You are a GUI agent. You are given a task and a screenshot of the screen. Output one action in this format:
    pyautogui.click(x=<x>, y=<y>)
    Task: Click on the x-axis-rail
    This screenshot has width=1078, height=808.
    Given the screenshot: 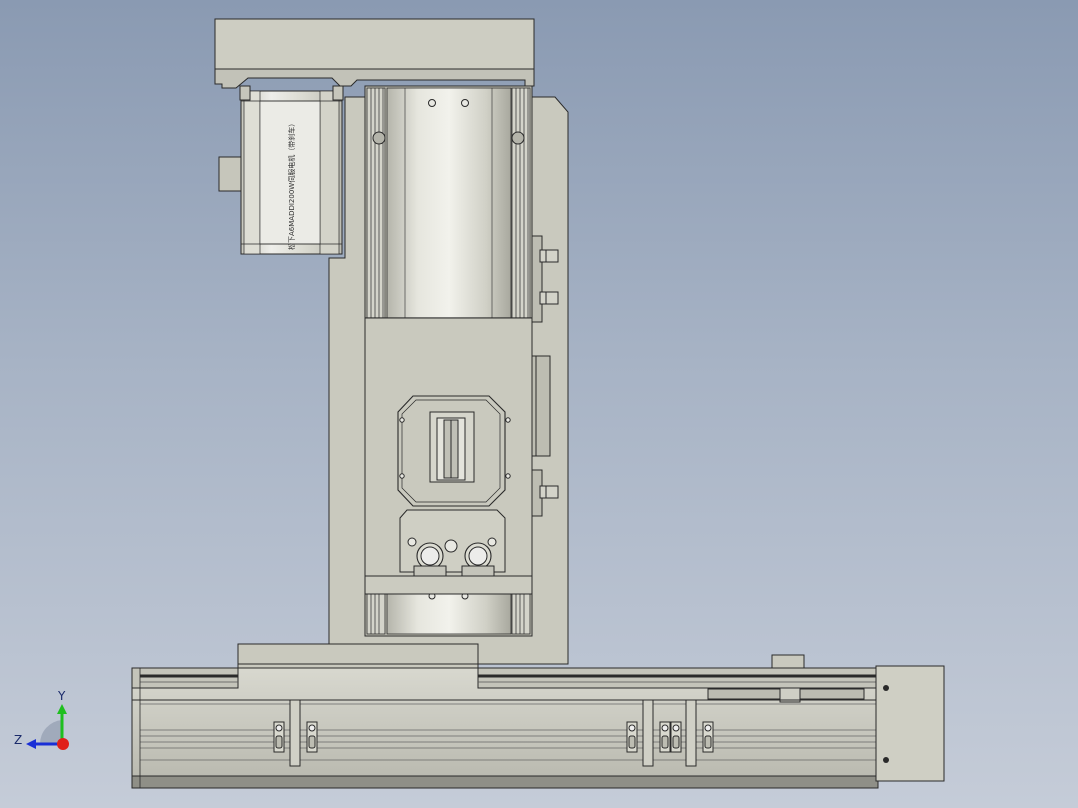 What is the action you would take?
    pyautogui.click(x=505, y=721)
    